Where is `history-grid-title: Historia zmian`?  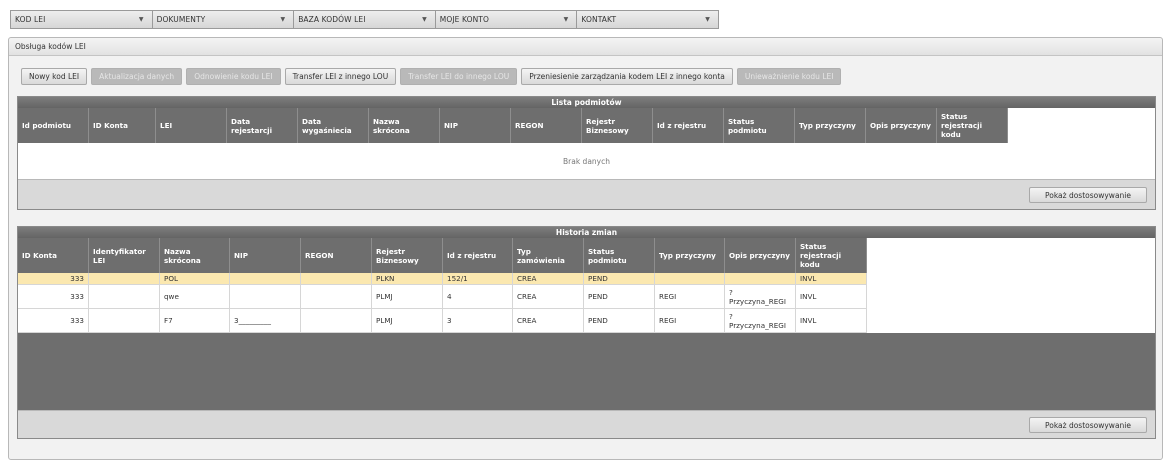 history-grid-title: Historia zmian is located at coordinates (586, 232).